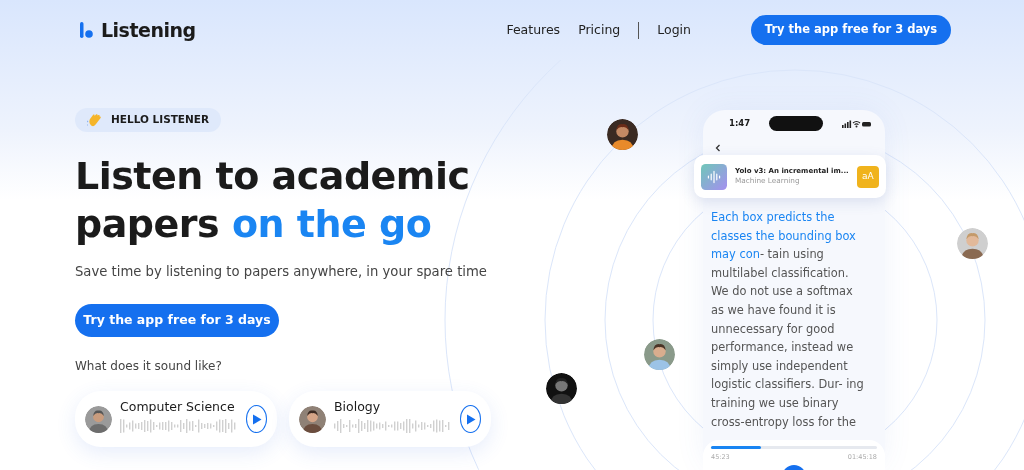  I want to click on hello-badge: HELLO LISTENER, so click(148, 120).